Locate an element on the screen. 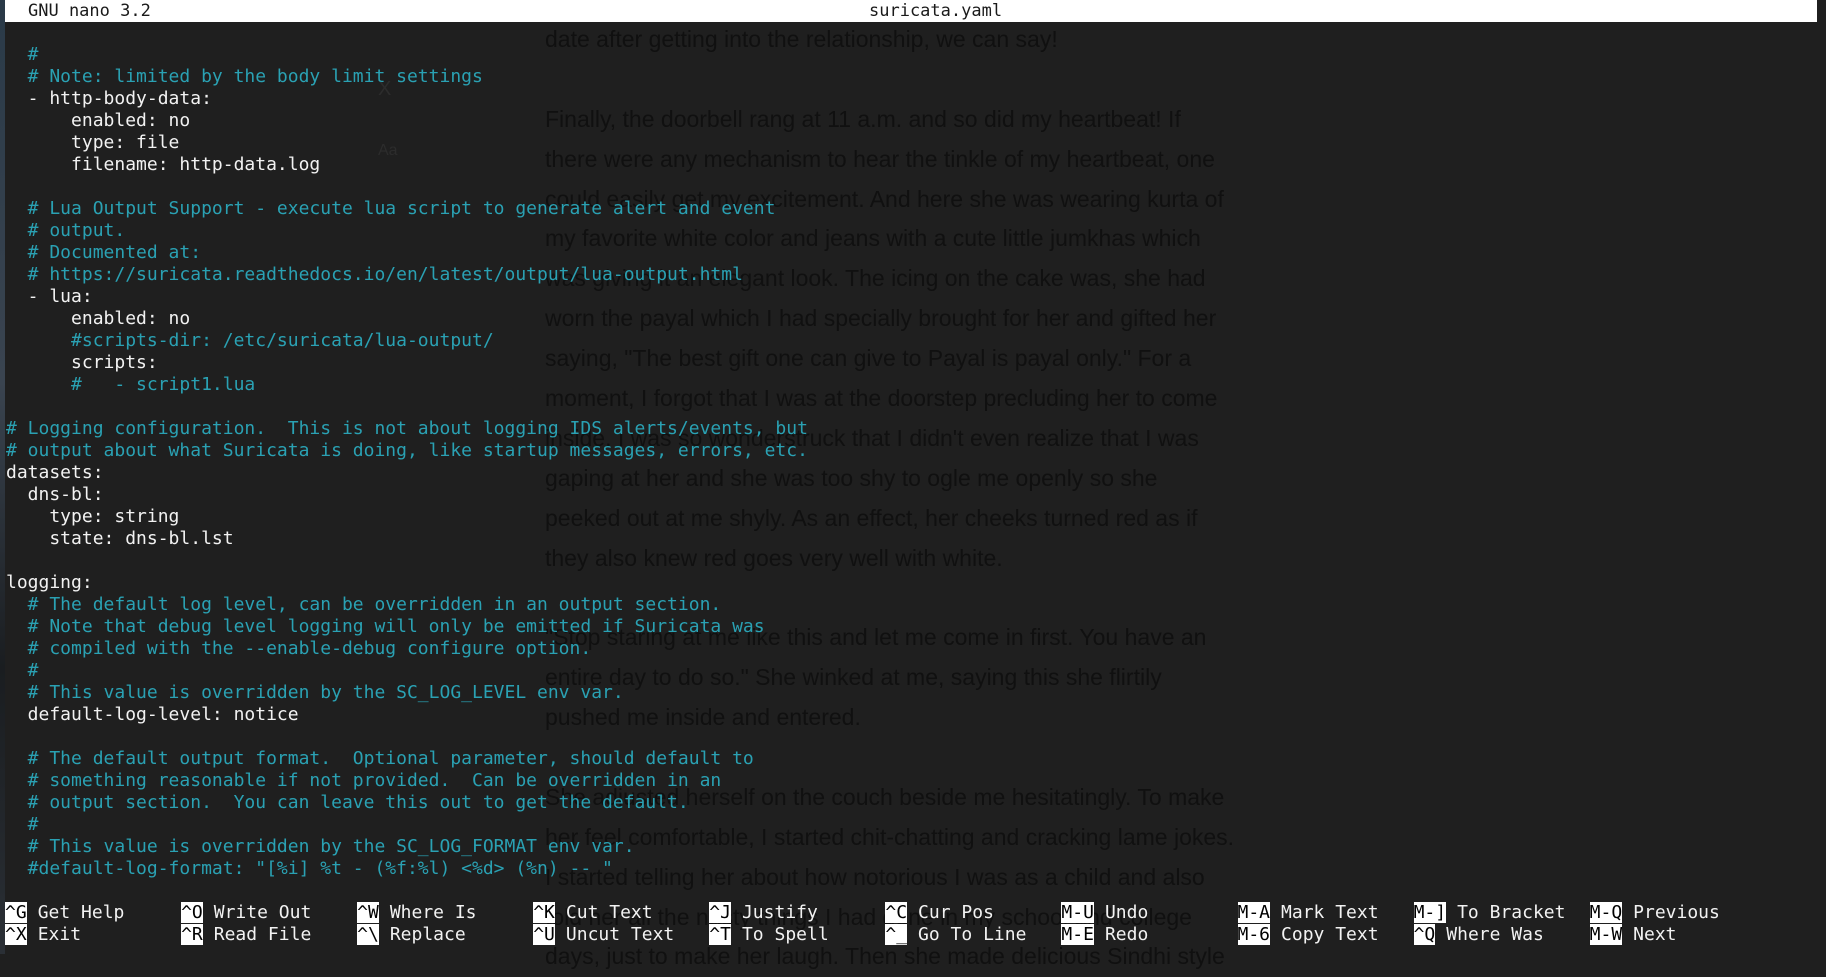 This screenshot has width=1826, height=977. shortcut-key: ^G is located at coordinates (16, 912).